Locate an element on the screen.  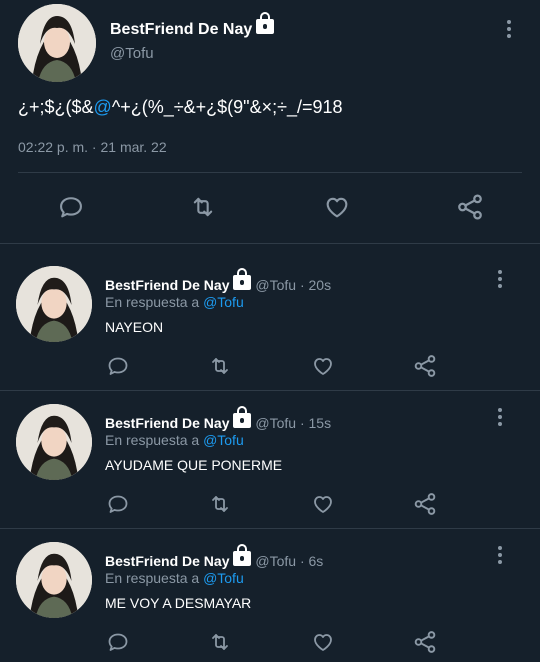
tweet-text-part: ¿+;$¿($& is located at coordinates (56, 107).